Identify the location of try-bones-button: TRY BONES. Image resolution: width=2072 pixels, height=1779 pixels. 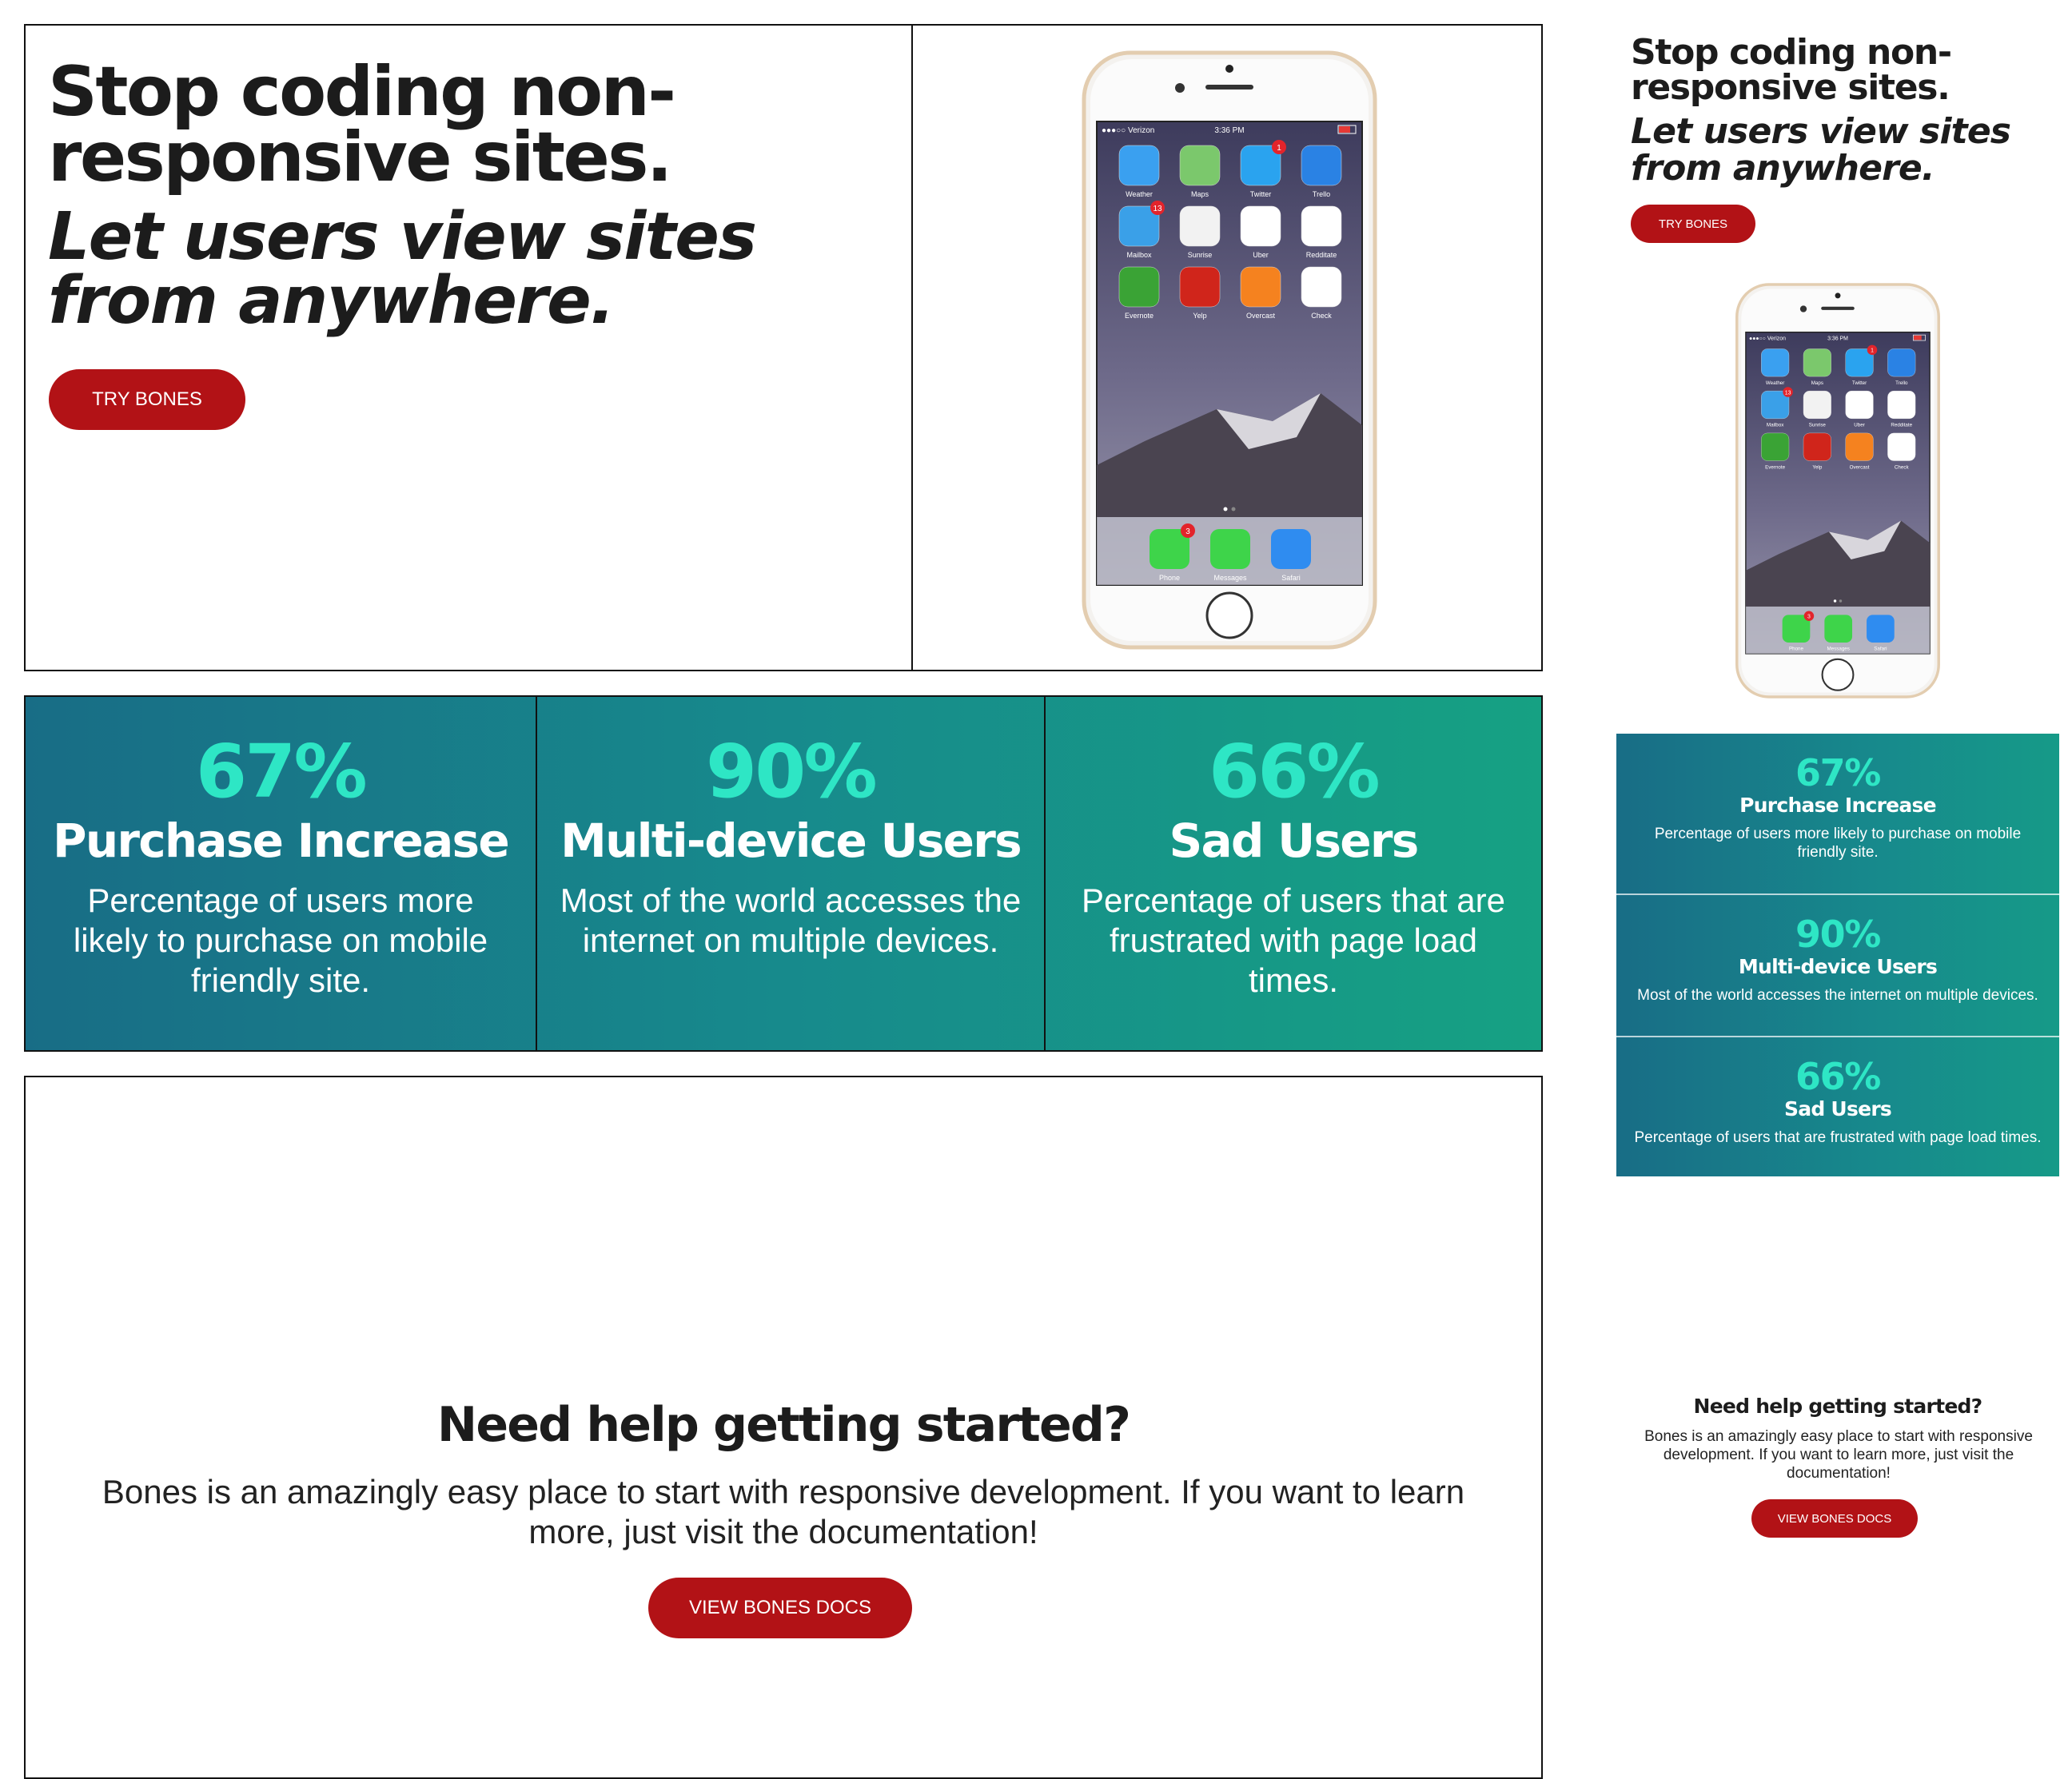
(147, 399).